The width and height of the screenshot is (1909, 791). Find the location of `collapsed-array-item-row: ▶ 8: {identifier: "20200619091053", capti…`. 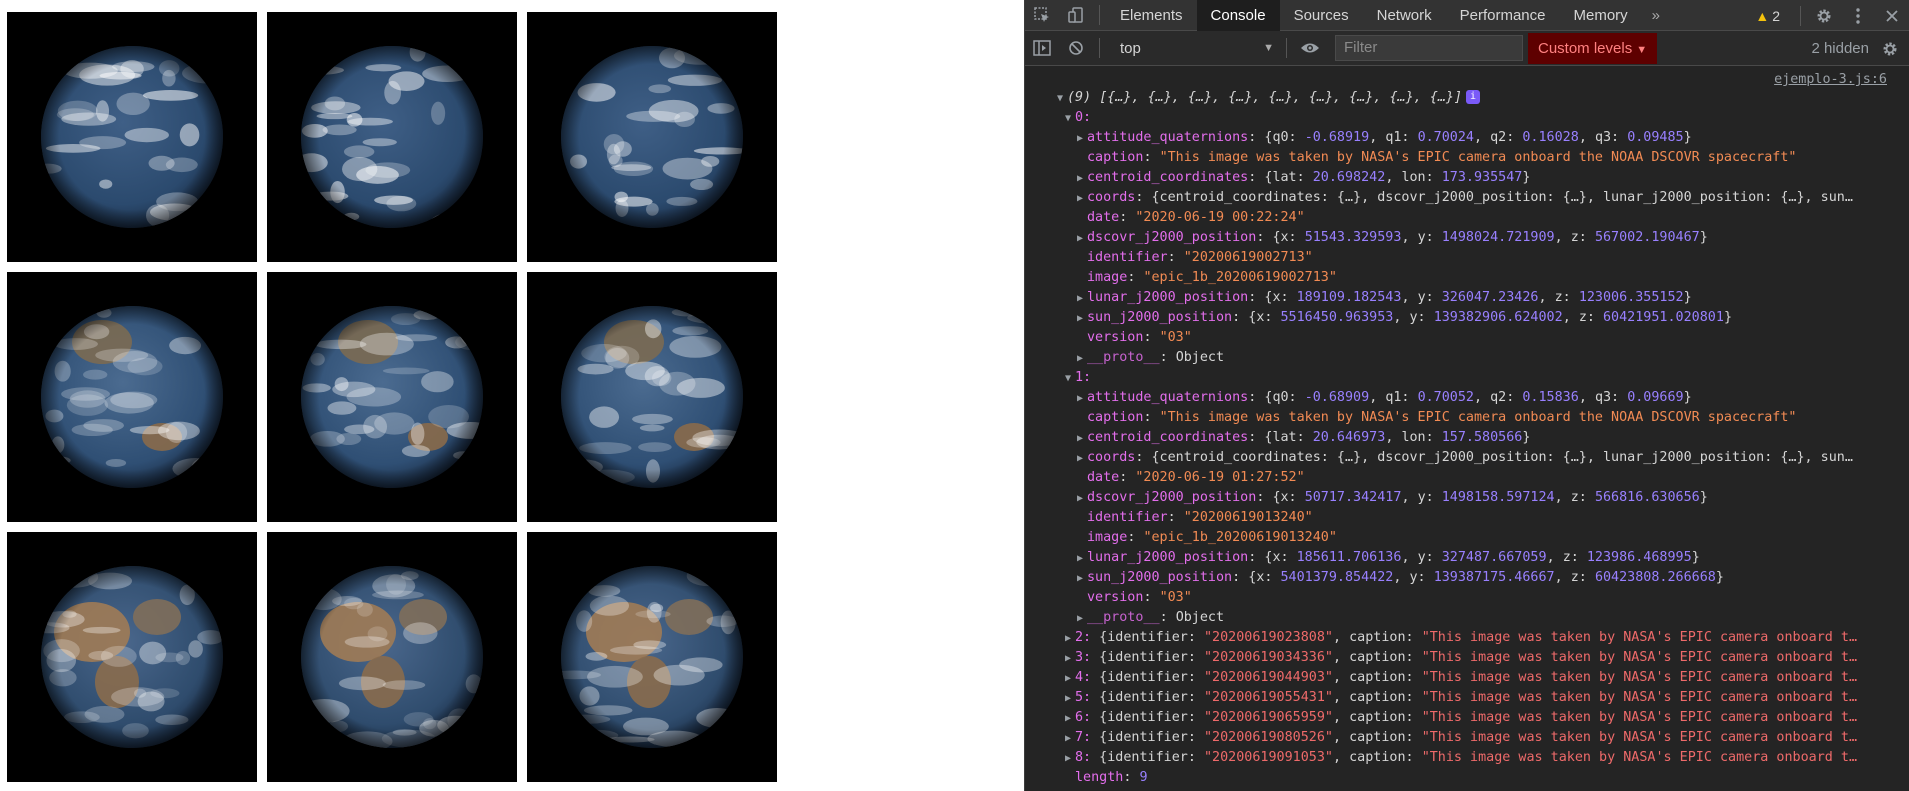

collapsed-array-item-row: ▶ 8: {identifier: "20200619091053", capti… is located at coordinates (1476, 758).